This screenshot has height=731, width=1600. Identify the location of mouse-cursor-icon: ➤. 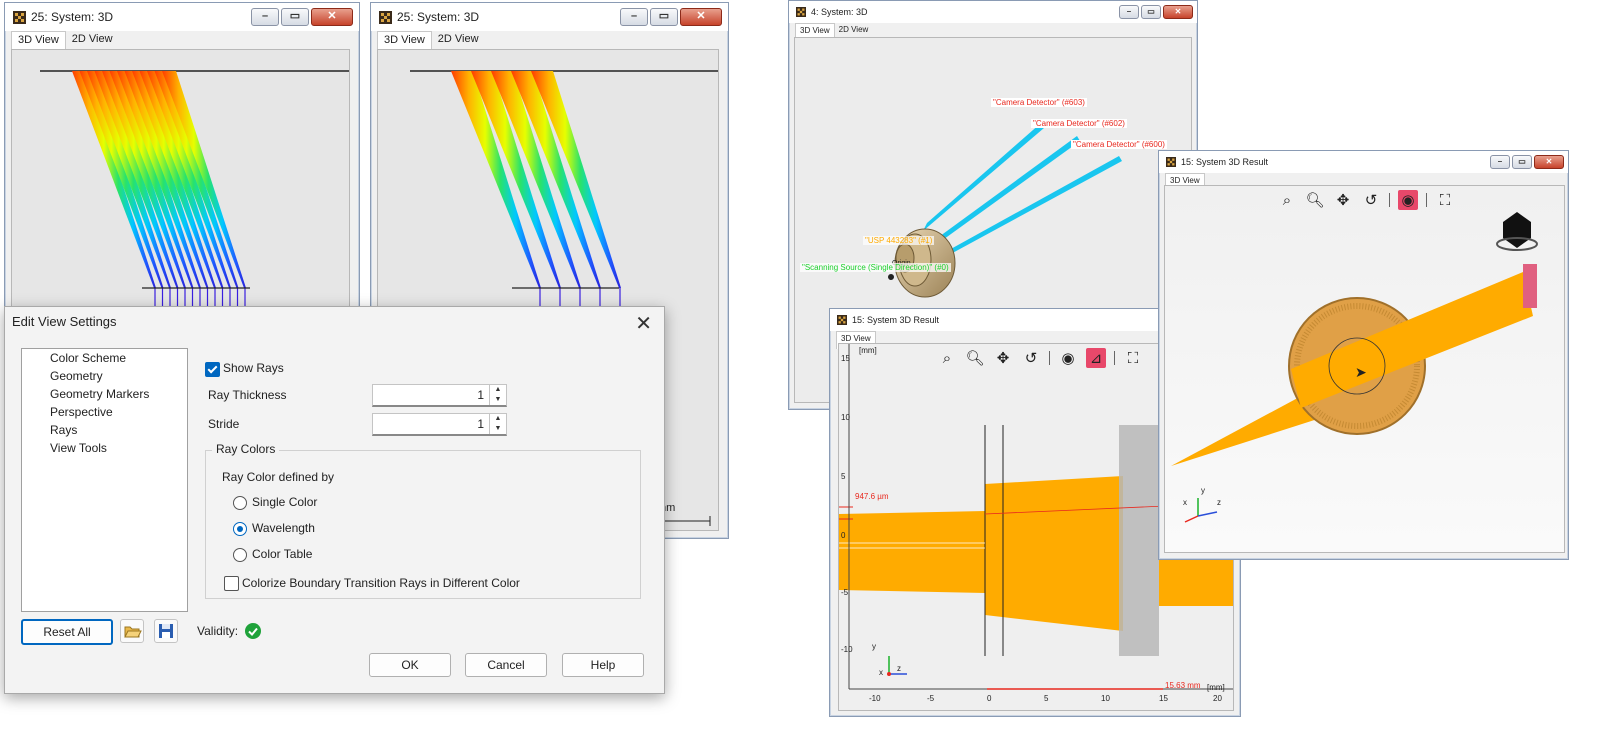
(1361, 372).